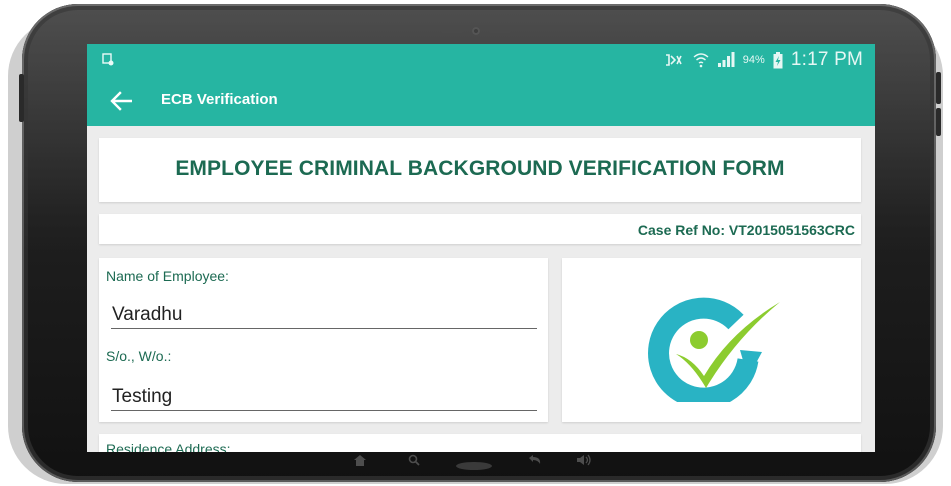 This screenshot has width=951, height=486. I want to click on volume-down-button, so click(938, 122).